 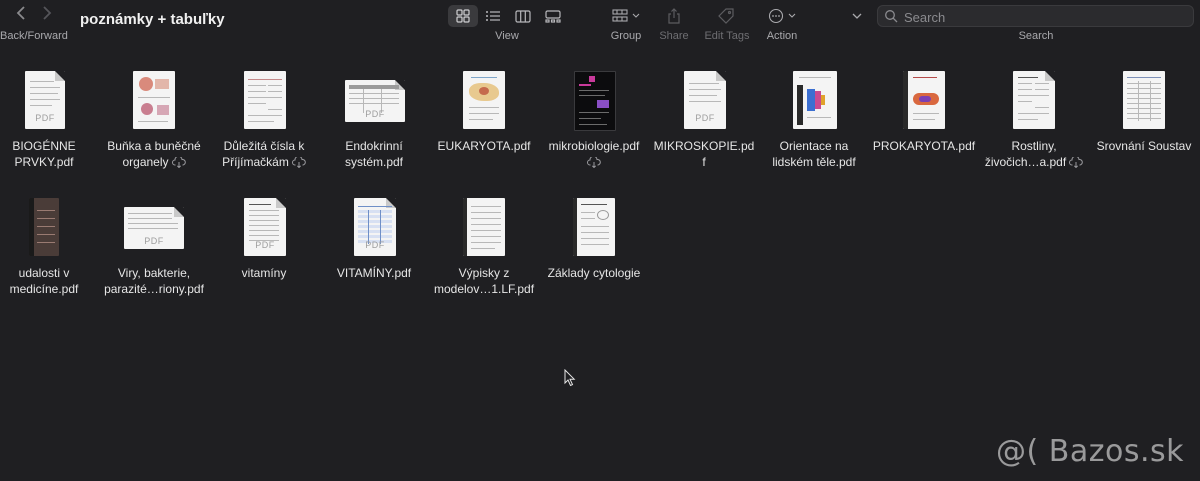 What do you see at coordinates (891, 18) in the screenshot?
I see `search-icon` at bounding box center [891, 18].